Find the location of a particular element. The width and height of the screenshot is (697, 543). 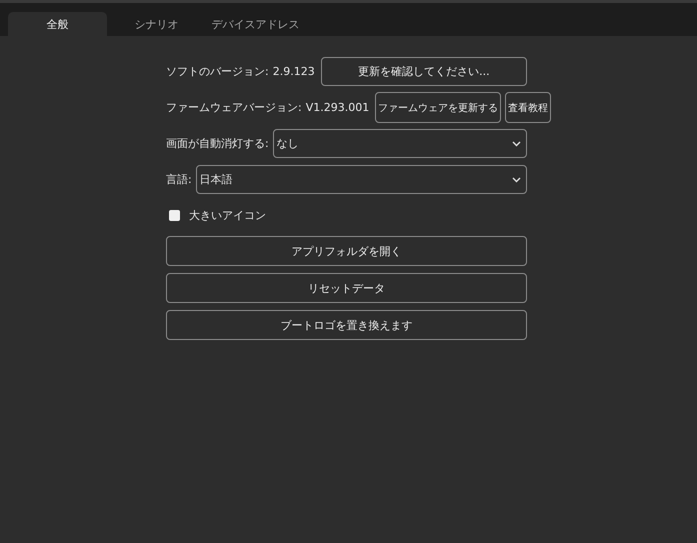

software-version-label: ソフトのバージョン: is located at coordinates (217, 71).